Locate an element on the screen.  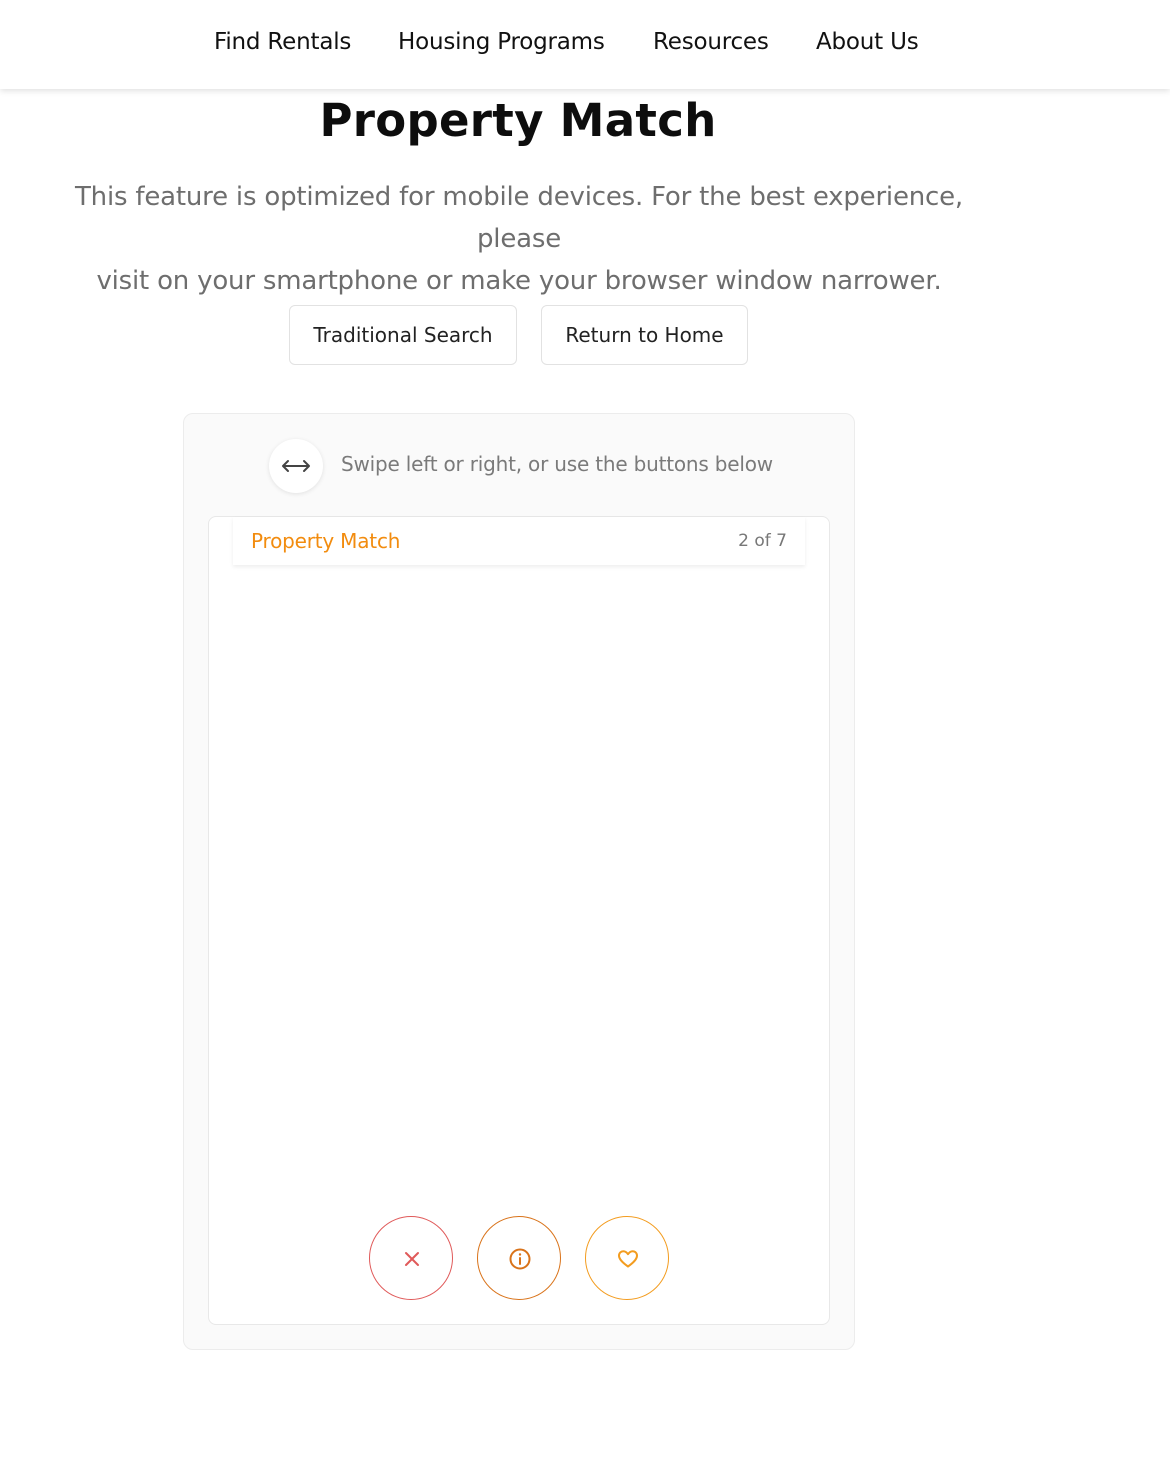
return-to-home-button: Return to Home is located at coordinates (644, 335).